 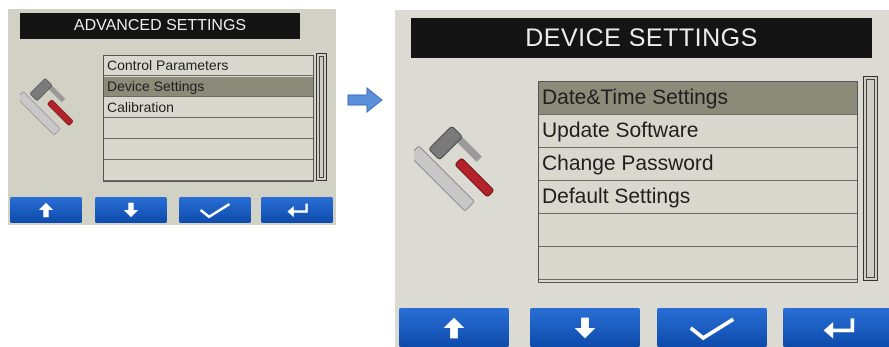 What do you see at coordinates (698, 164) in the screenshot?
I see `menu-item-change-password: Change Password` at bounding box center [698, 164].